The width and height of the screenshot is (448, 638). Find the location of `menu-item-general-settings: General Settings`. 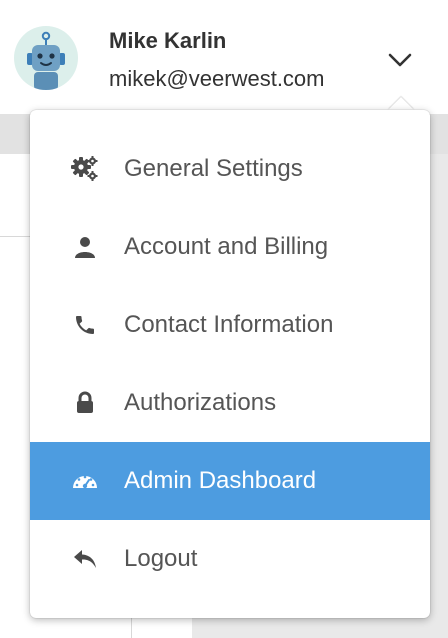

menu-item-general-settings: General Settings is located at coordinates (230, 169).